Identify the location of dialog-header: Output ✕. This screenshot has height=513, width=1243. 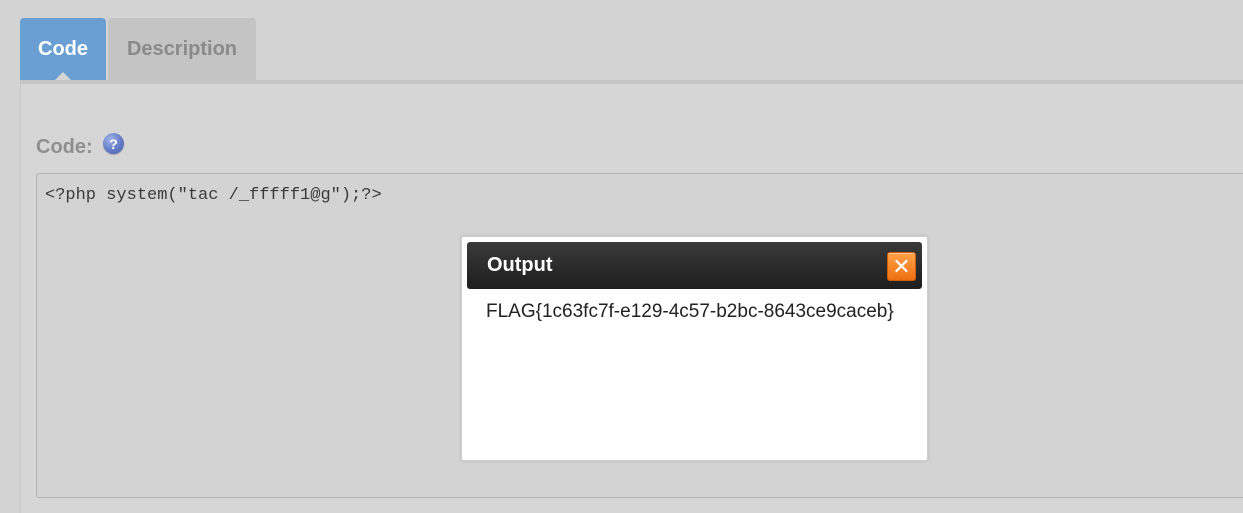
(694, 265).